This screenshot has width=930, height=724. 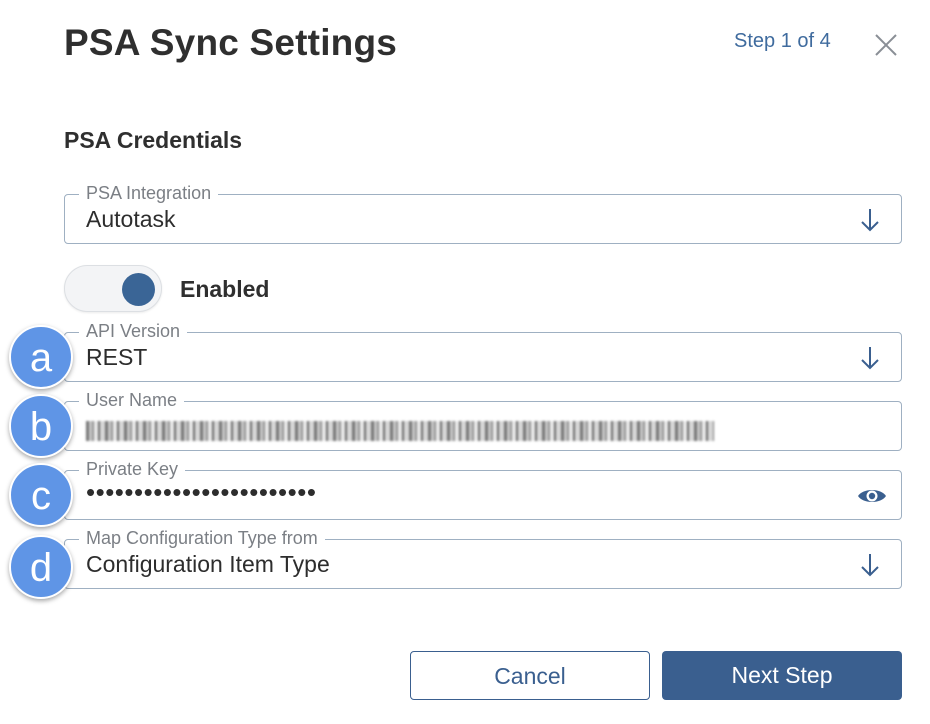 What do you see at coordinates (530, 675) in the screenshot?
I see `cancel-button: Cancel` at bounding box center [530, 675].